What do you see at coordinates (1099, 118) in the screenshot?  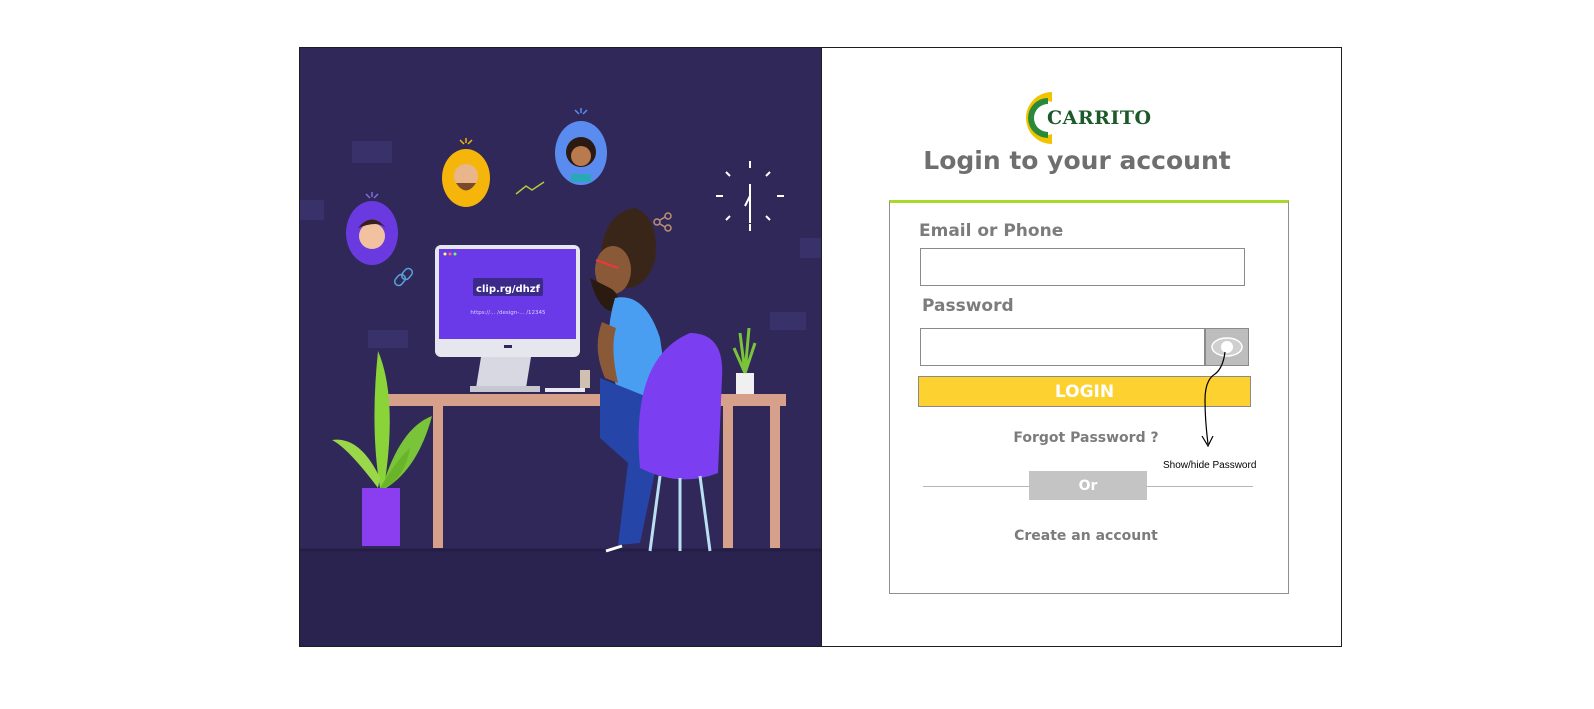 I see `logo-text: CARRITO` at bounding box center [1099, 118].